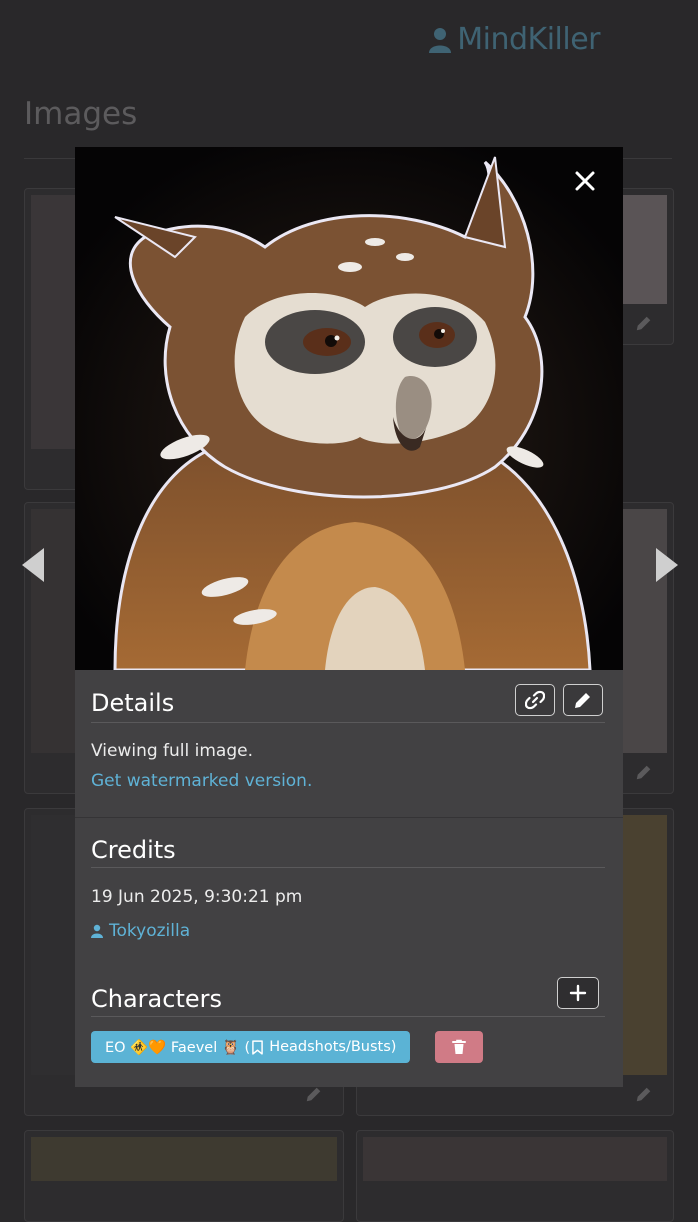 The width and height of the screenshot is (698, 1222). I want to click on username: MindKiller, so click(528, 39).